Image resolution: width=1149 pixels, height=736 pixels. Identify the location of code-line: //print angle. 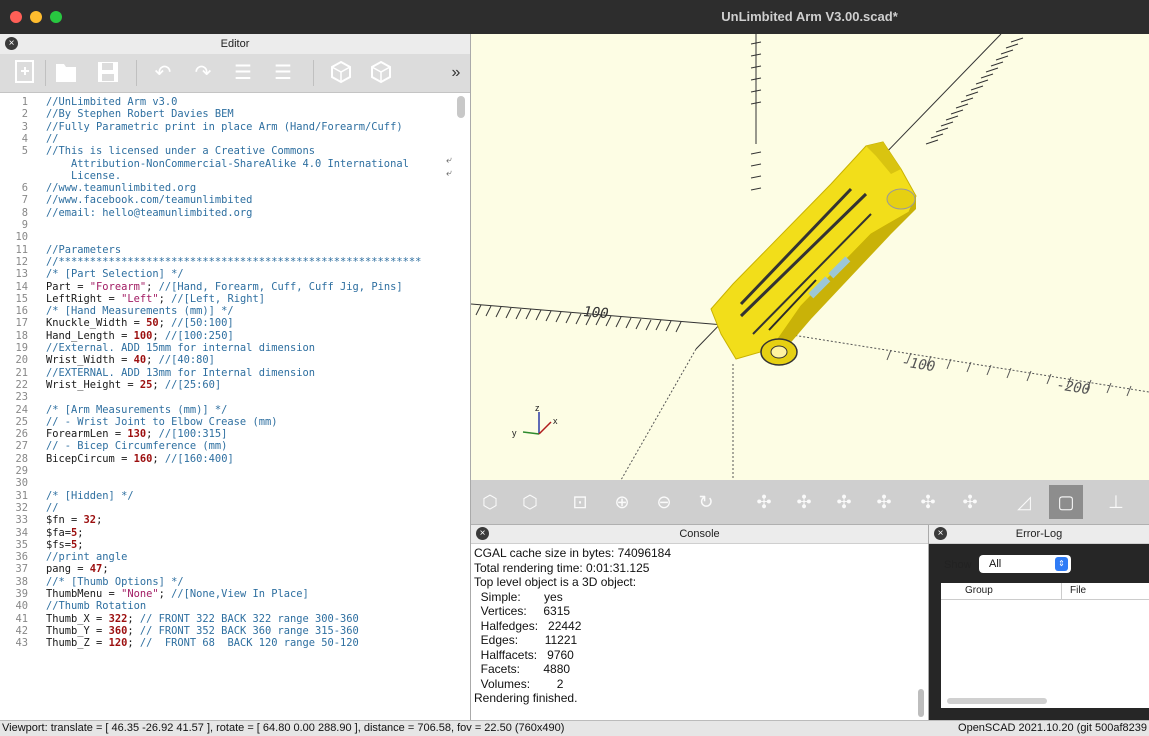
(86, 557).